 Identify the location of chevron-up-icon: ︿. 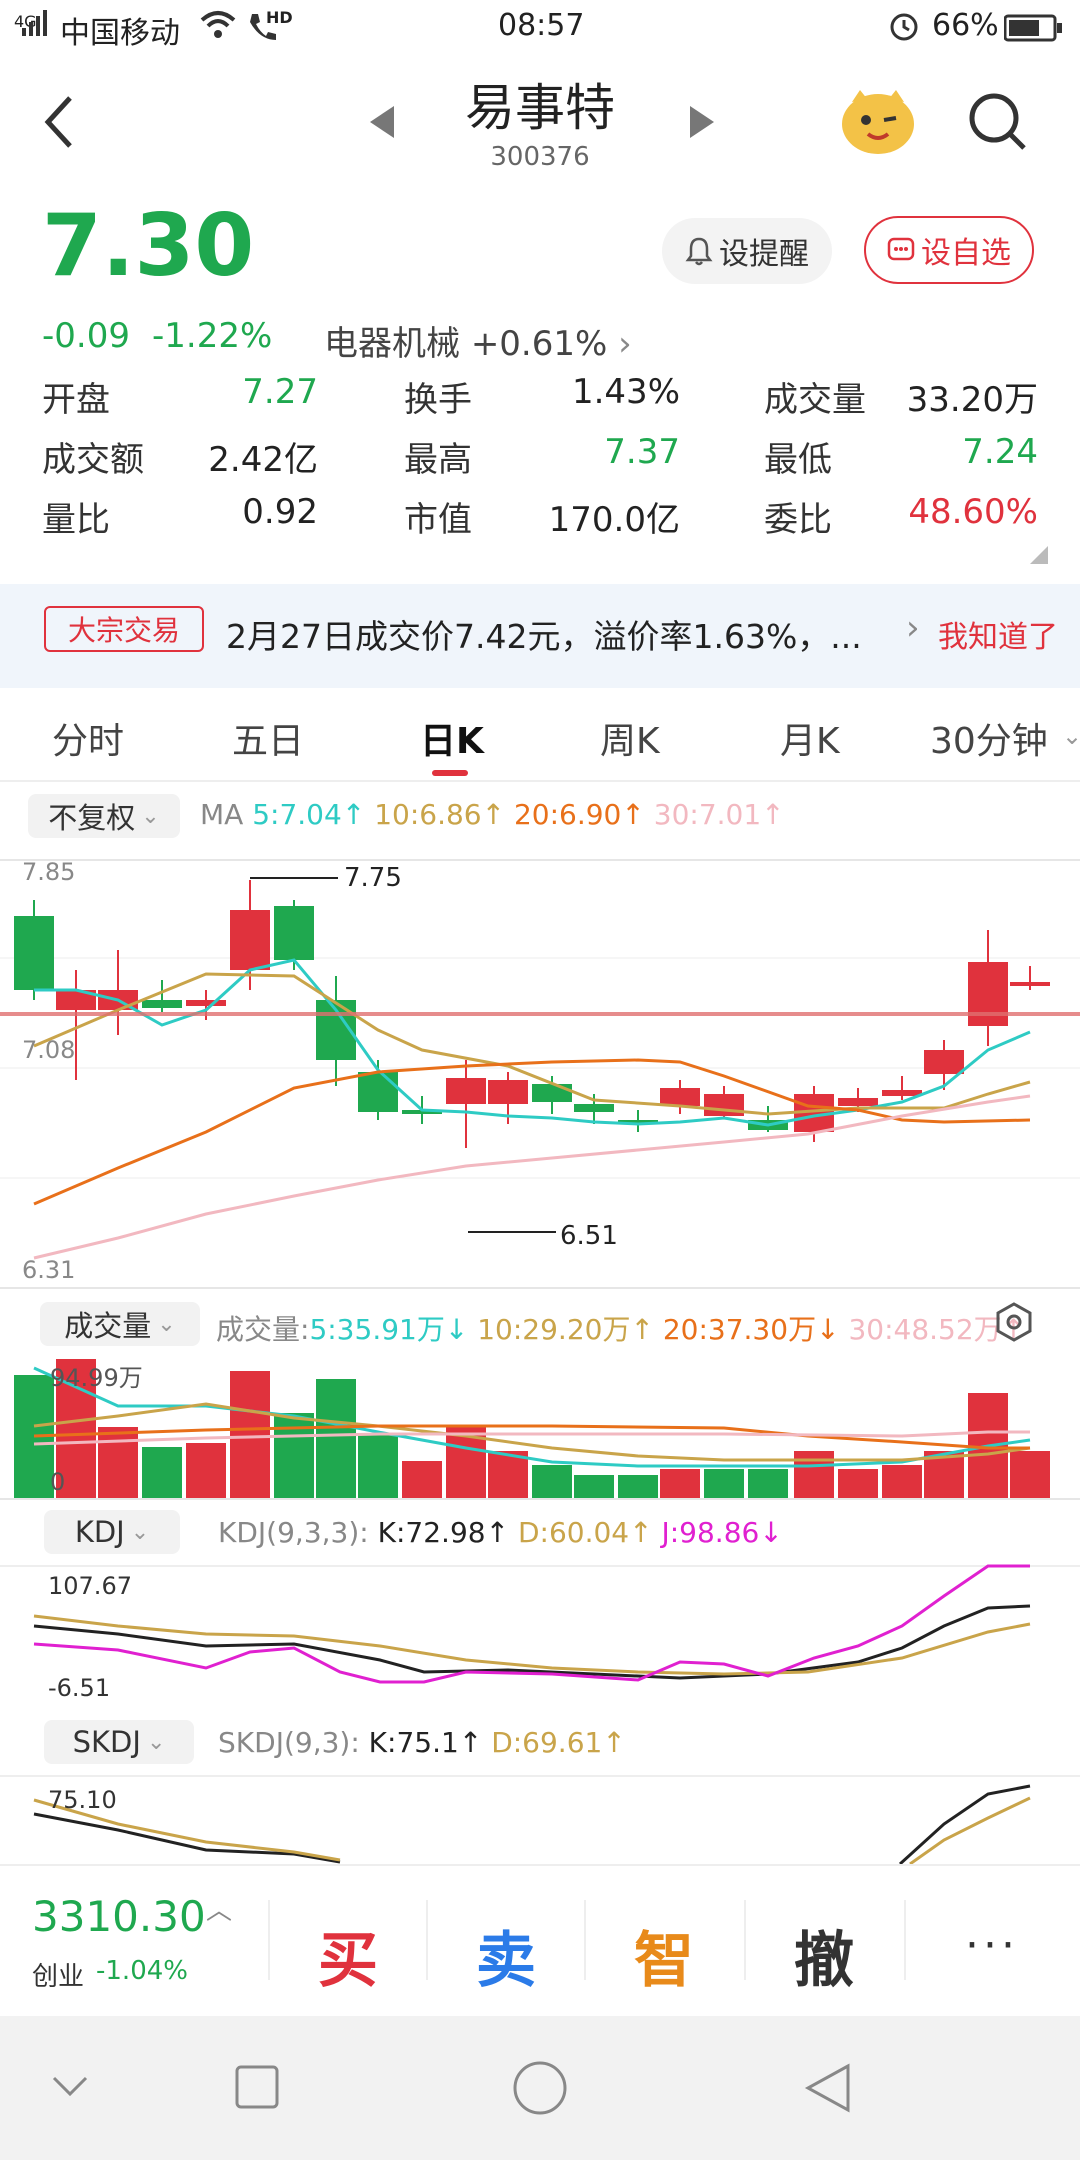
(219, 1908).